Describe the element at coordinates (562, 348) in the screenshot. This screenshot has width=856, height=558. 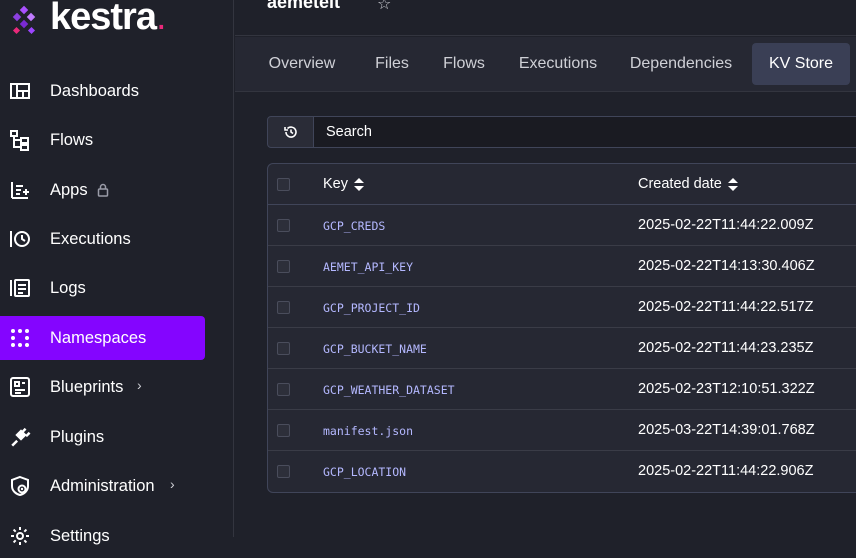
I see `table-row: GCP_BUCKET_NAME 2025-02-22T11:44:23.235Z` at that location.